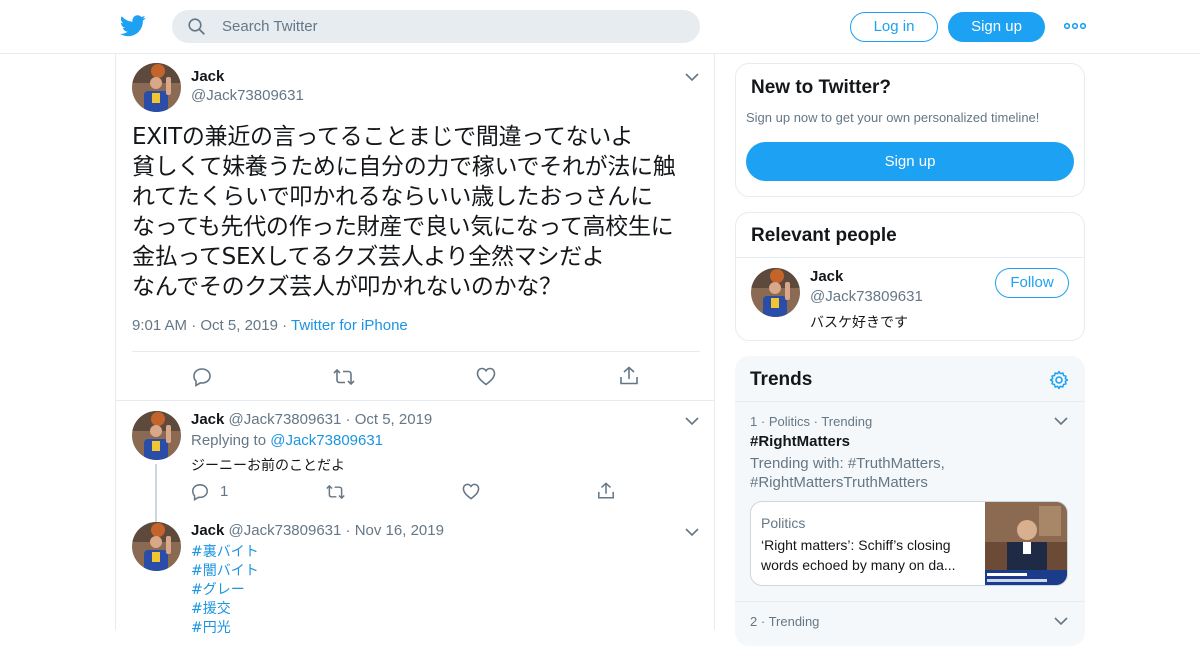 This screenshot has width=1200, height=646. I want to click on news-category: Politics, so click(783, 523).